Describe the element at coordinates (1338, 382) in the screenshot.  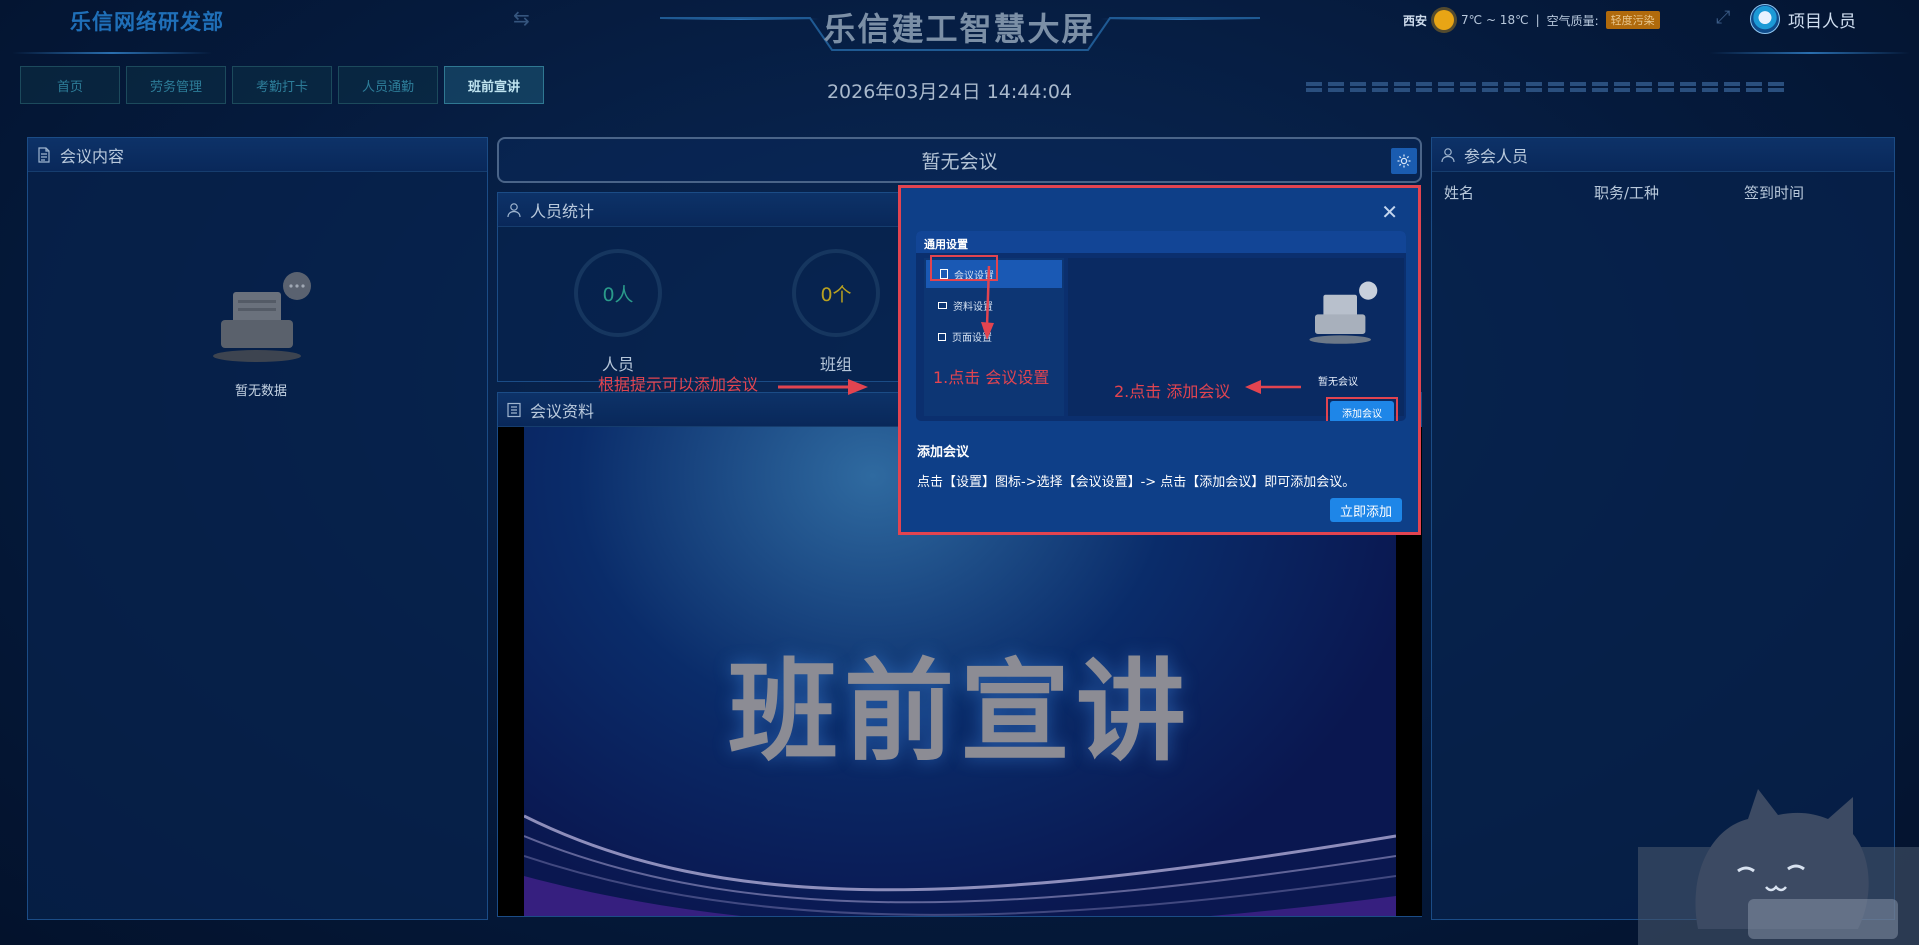
I see `empty-text: 暂无会议` at that location.